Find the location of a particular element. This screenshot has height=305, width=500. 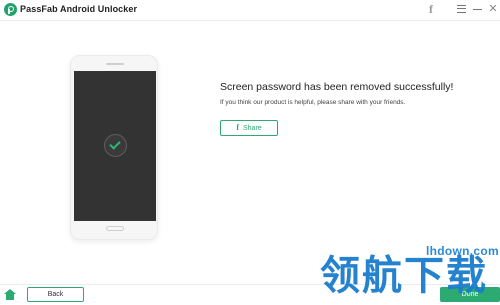

title-divider is located at coordinates (250, 20).